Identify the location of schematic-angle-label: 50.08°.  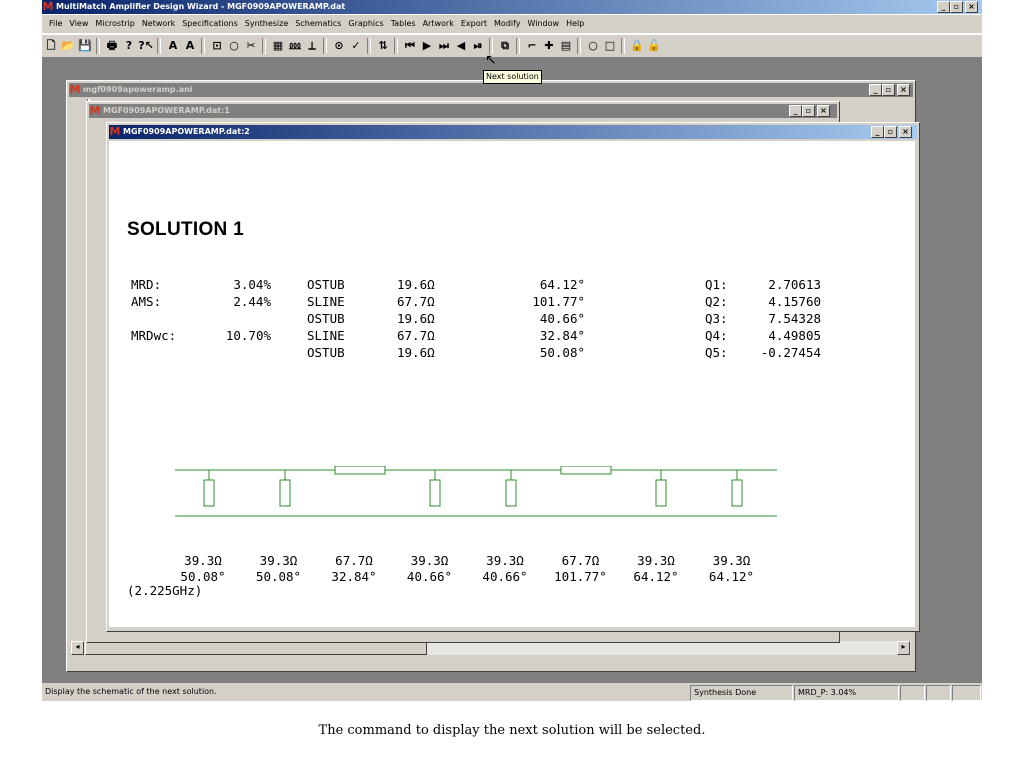
(278, 576).